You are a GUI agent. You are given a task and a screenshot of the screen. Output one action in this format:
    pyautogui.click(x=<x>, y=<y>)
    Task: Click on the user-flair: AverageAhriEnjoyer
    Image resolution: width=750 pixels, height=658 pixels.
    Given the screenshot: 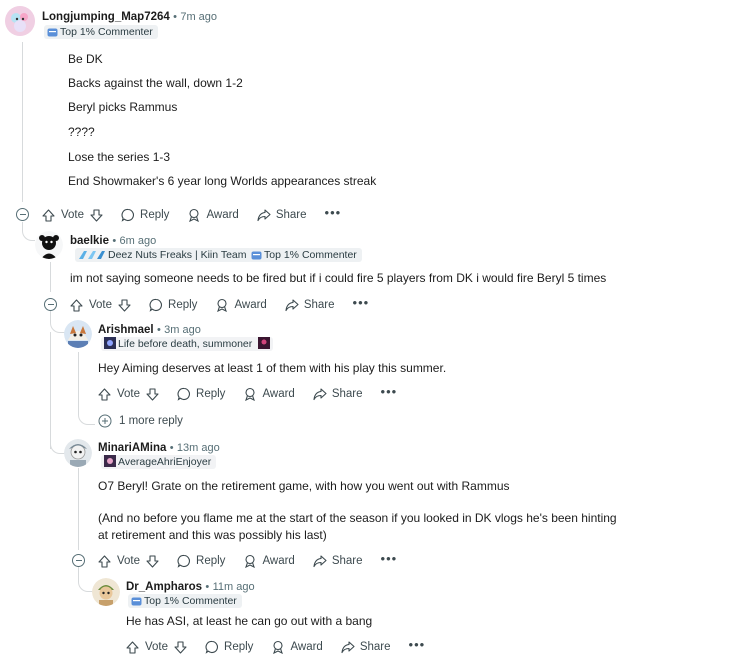 What is the action you would take?
    pyautogui.click(x=159, y=462)
    